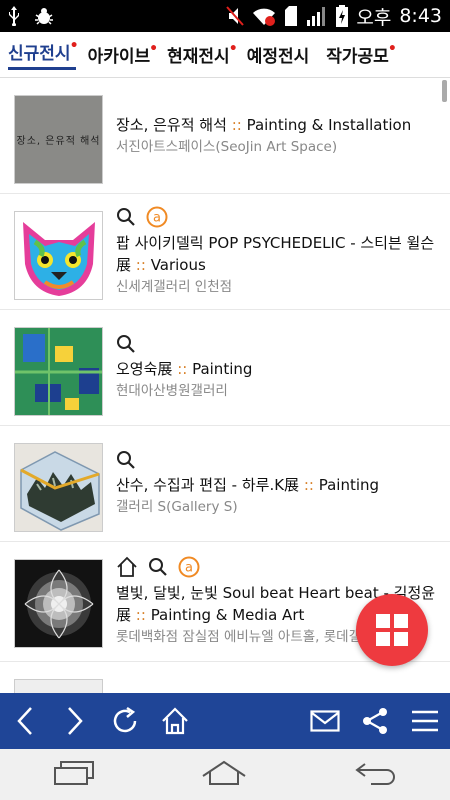  What do you see at coordinates (361, 54) in the screenshot?
I see `tab-artist-call: 작가공모 •` at bounding box center [361, 54].